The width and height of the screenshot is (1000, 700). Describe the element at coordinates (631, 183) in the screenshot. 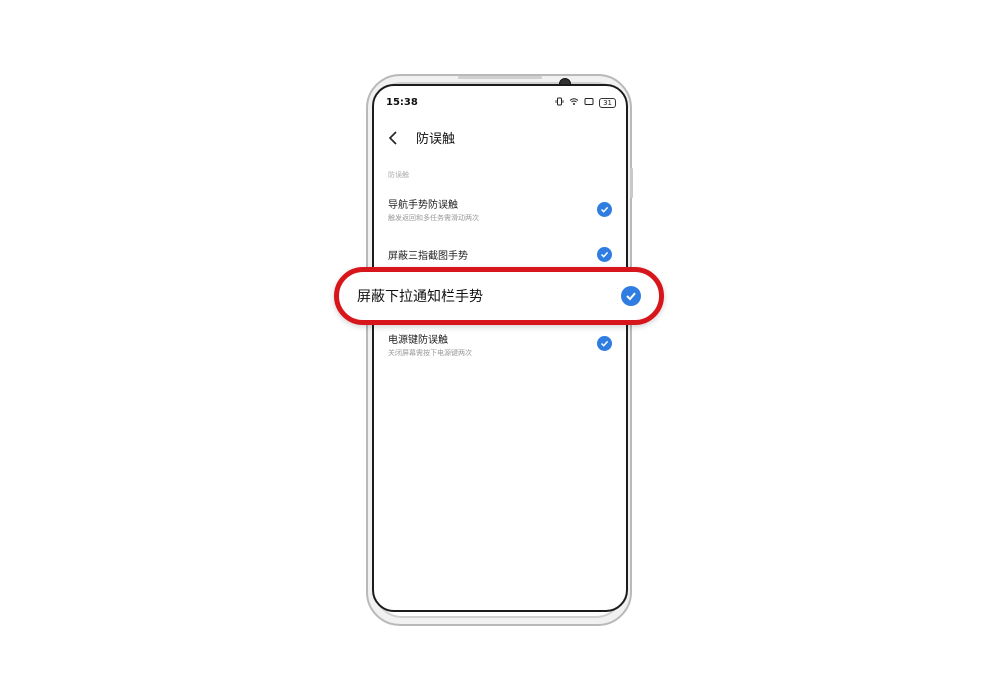

I see `side-button` at that location.